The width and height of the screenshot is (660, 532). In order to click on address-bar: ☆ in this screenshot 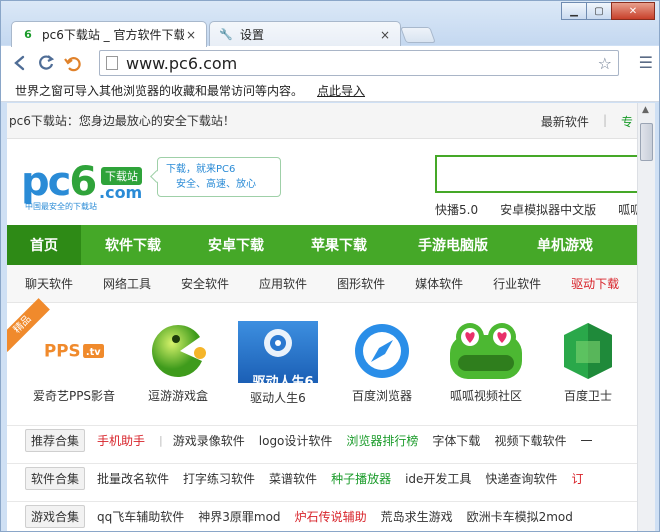, I will do `click(359, 63)`.